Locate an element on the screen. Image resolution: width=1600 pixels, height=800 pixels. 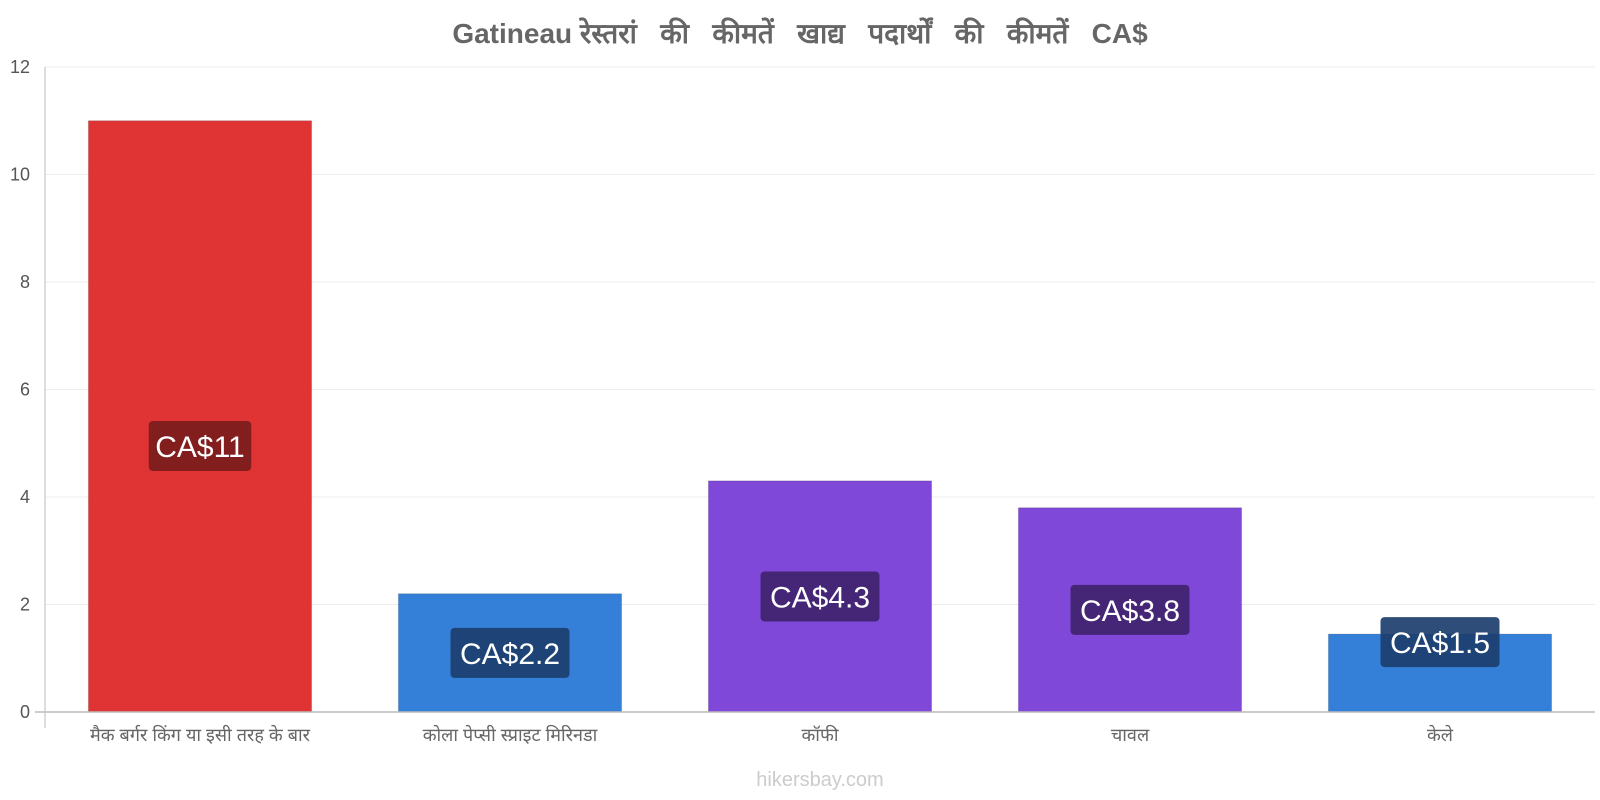
x-tick-label: कॉफी is located at coordinates (819, 734).